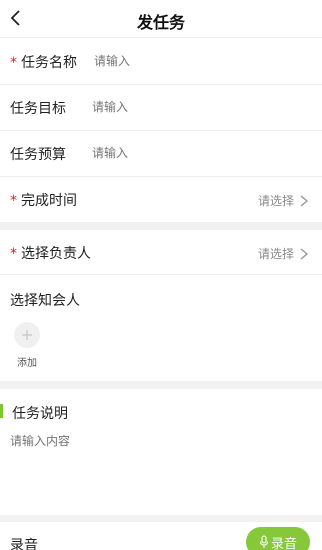 Image resolution: width=322 pixels, height=550 pixels. I want to click on task-goal-label: 任务目标, so click(38, 109).